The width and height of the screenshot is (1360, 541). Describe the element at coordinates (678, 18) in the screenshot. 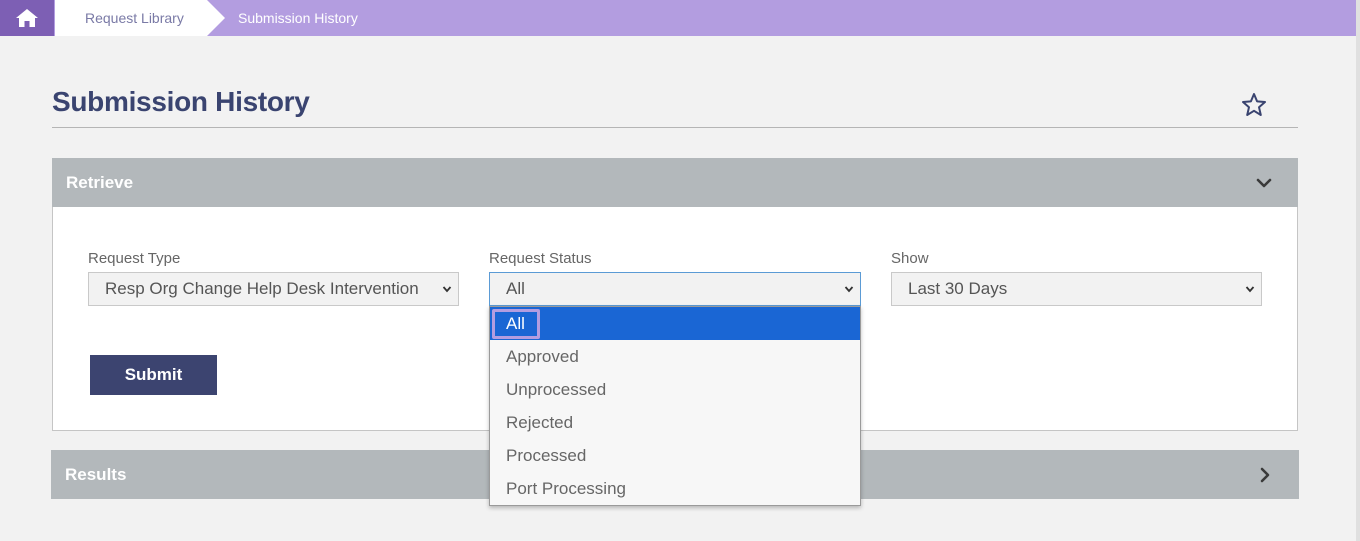

I see `breadcrumb-bar: Request Library Submission History` at that location.